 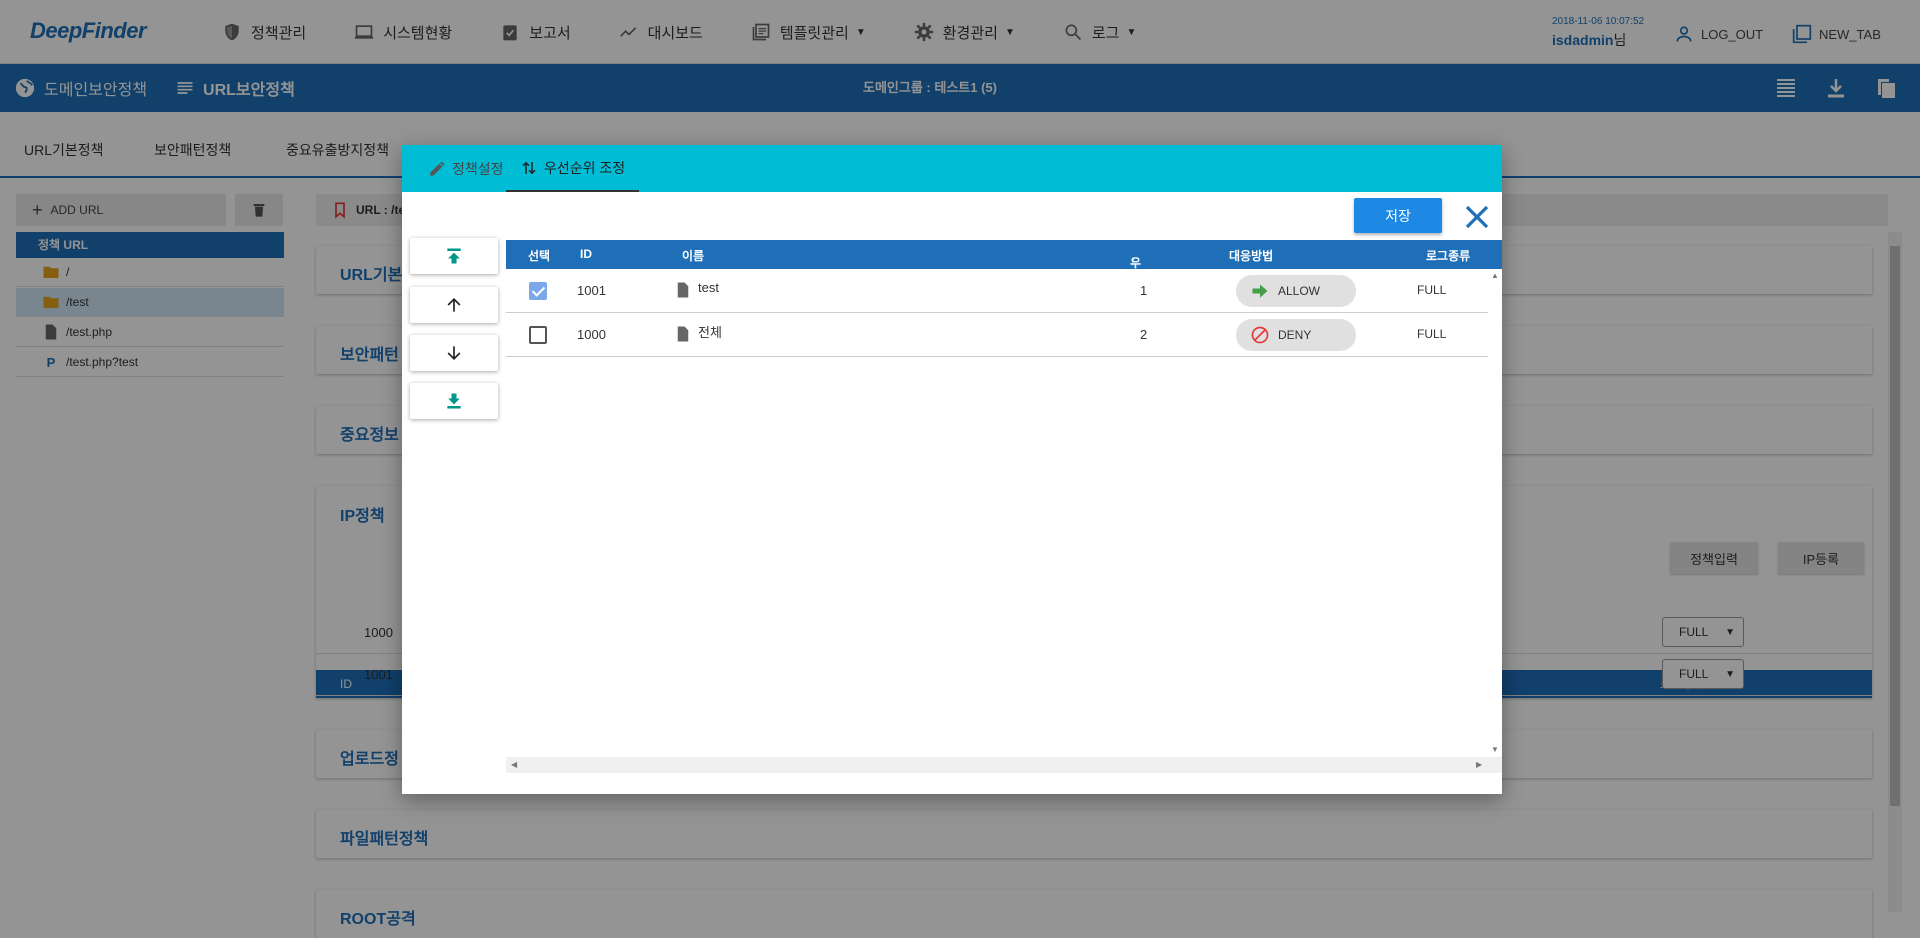 What do you see at coordinates (437, 168) in the screenshot?
I see `pencil-icon` at bounding box center [437, 168].